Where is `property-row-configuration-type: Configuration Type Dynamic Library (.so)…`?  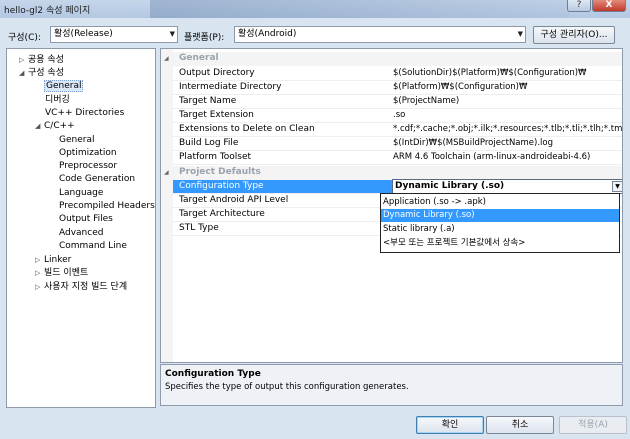
property-row-configuration-type: Configuration Type Dynamic Library (.so)… is located at coordinates (397, 186).